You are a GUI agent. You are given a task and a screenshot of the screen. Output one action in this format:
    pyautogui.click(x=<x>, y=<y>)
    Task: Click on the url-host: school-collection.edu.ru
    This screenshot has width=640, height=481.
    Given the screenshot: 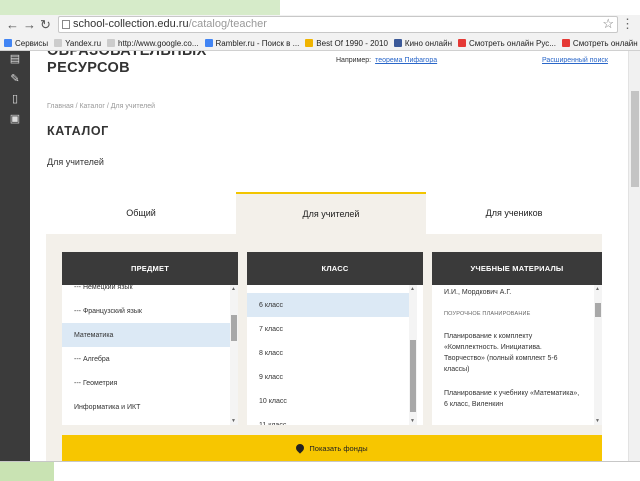 What is the action you would take?
    pyautogui.click(x=131, y=24)
    